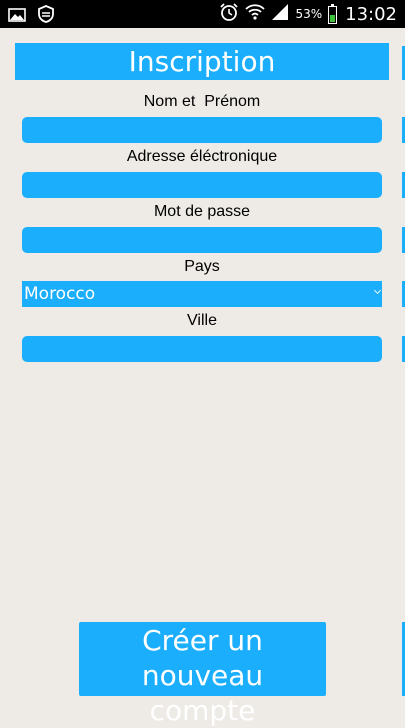 The height and width of the screenshot is (728, 405). I want to click on battery-icon, so click(333, 13).